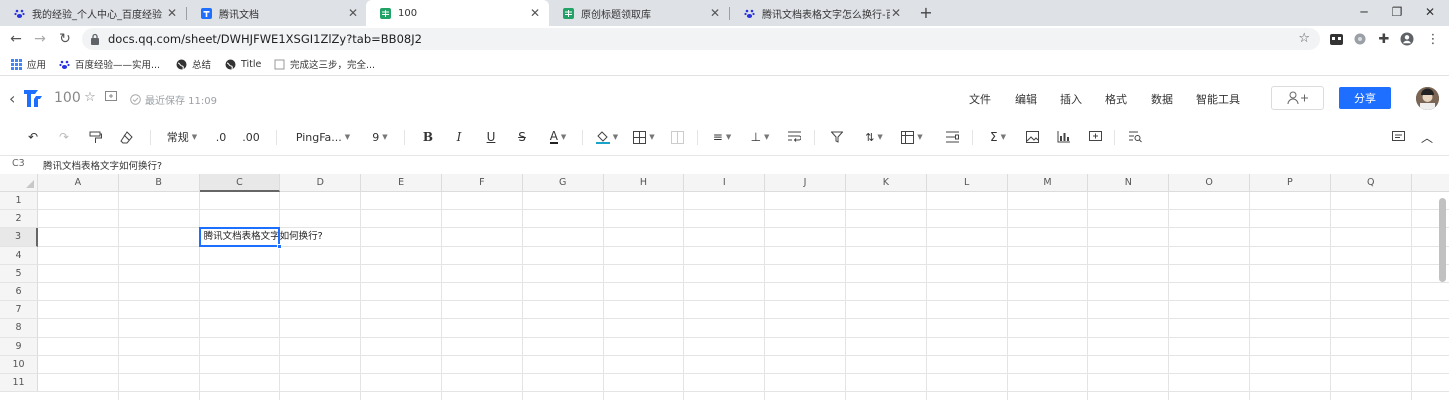 This screenshot has height=400, width=1449. What do you see at coordinates (242, 64) in the screenshot?
I see `bookmark-item: Title` at bounding box center [242, 64].